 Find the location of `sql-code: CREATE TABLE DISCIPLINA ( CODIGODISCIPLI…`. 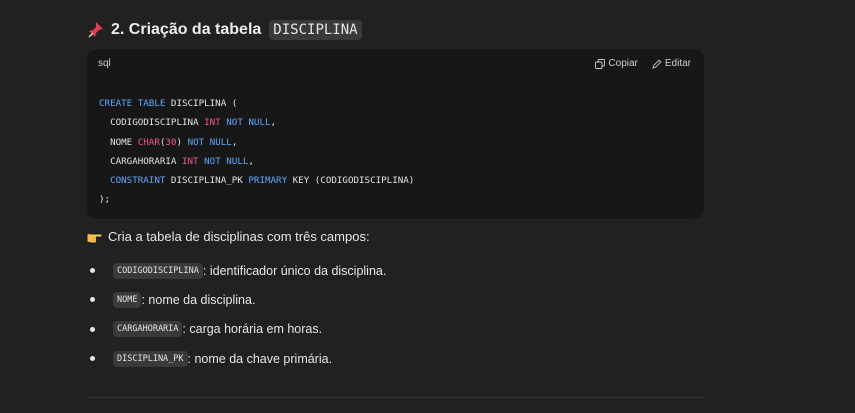

sql-code: CREATE TABLE DISCIPLINA ( CODIGODISCIPLI… is located at coordinates (256, 152).